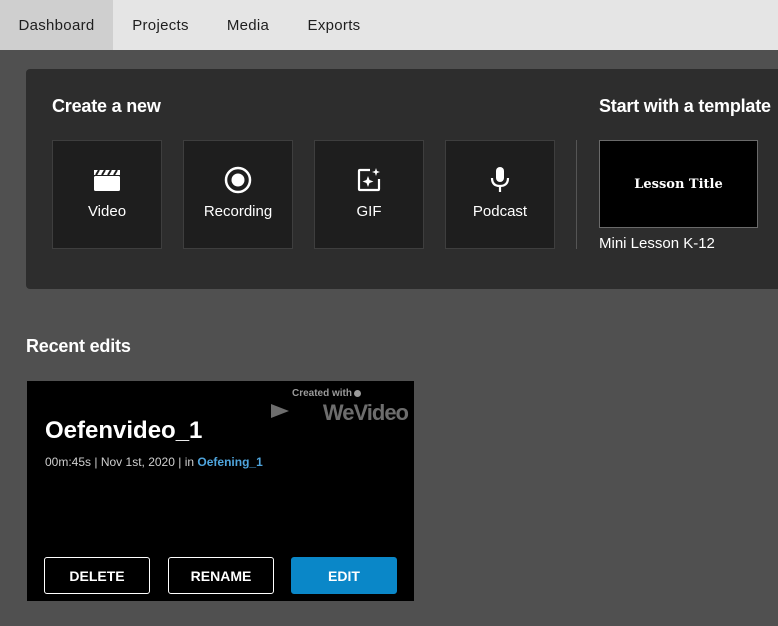 Image resolution: width=778 pixels, height=626 pixels. Describe the element at coordinates (369, 180) in the screenshot. I see `gif-sparkle-icon` at that location.